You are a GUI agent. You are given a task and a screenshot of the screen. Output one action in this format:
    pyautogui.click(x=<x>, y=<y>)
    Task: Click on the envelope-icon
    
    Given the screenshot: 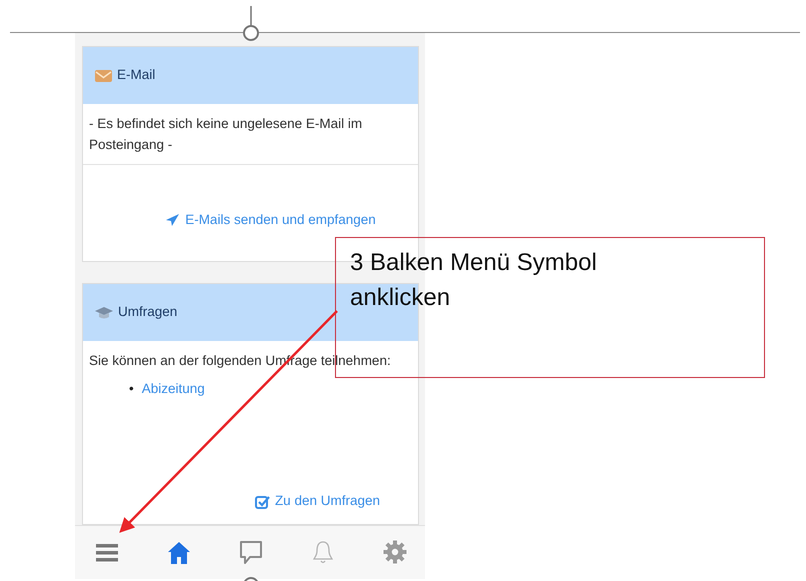 What is the action you would take?
    pyautogui.click(x=103, y=75)
    